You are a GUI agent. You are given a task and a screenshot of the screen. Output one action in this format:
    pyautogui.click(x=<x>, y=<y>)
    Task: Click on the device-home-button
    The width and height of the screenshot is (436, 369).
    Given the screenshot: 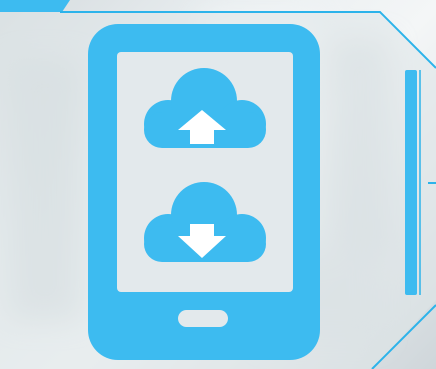 What is the action you would take?
    pyautogui.click(x=203, y=318)
    